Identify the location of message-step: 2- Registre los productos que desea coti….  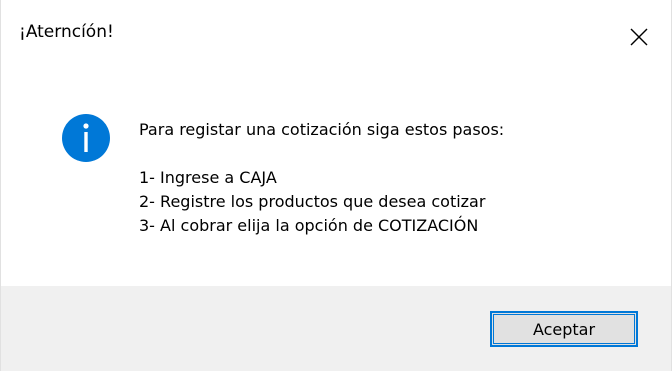
(312, 201).